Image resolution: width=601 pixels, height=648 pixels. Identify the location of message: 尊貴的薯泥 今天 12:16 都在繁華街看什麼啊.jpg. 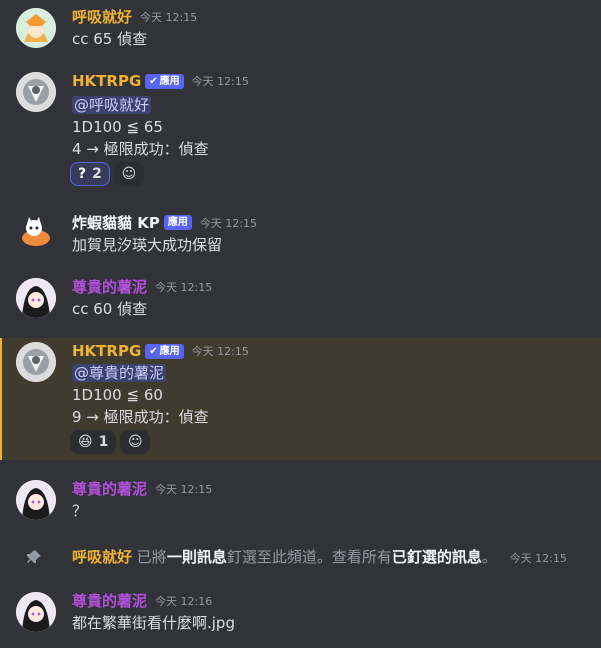
(300, 612).